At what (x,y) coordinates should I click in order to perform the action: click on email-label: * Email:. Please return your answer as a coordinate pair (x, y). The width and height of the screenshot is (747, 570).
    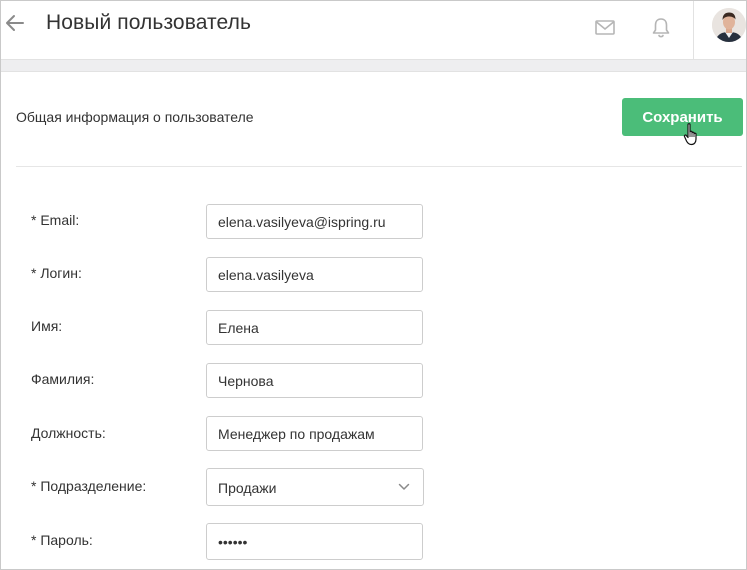
    Looking at the image, I should click on (55, 220).